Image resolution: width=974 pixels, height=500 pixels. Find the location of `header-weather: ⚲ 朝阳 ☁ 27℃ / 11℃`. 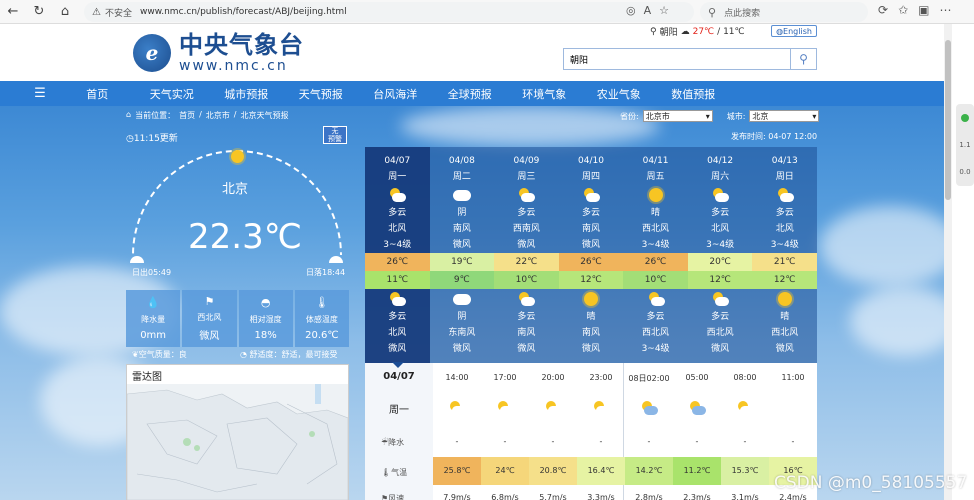

header-weather: ⚲ 朝阳 ☁ 27℃ / 11℃ is located at coordinates (697, 32).